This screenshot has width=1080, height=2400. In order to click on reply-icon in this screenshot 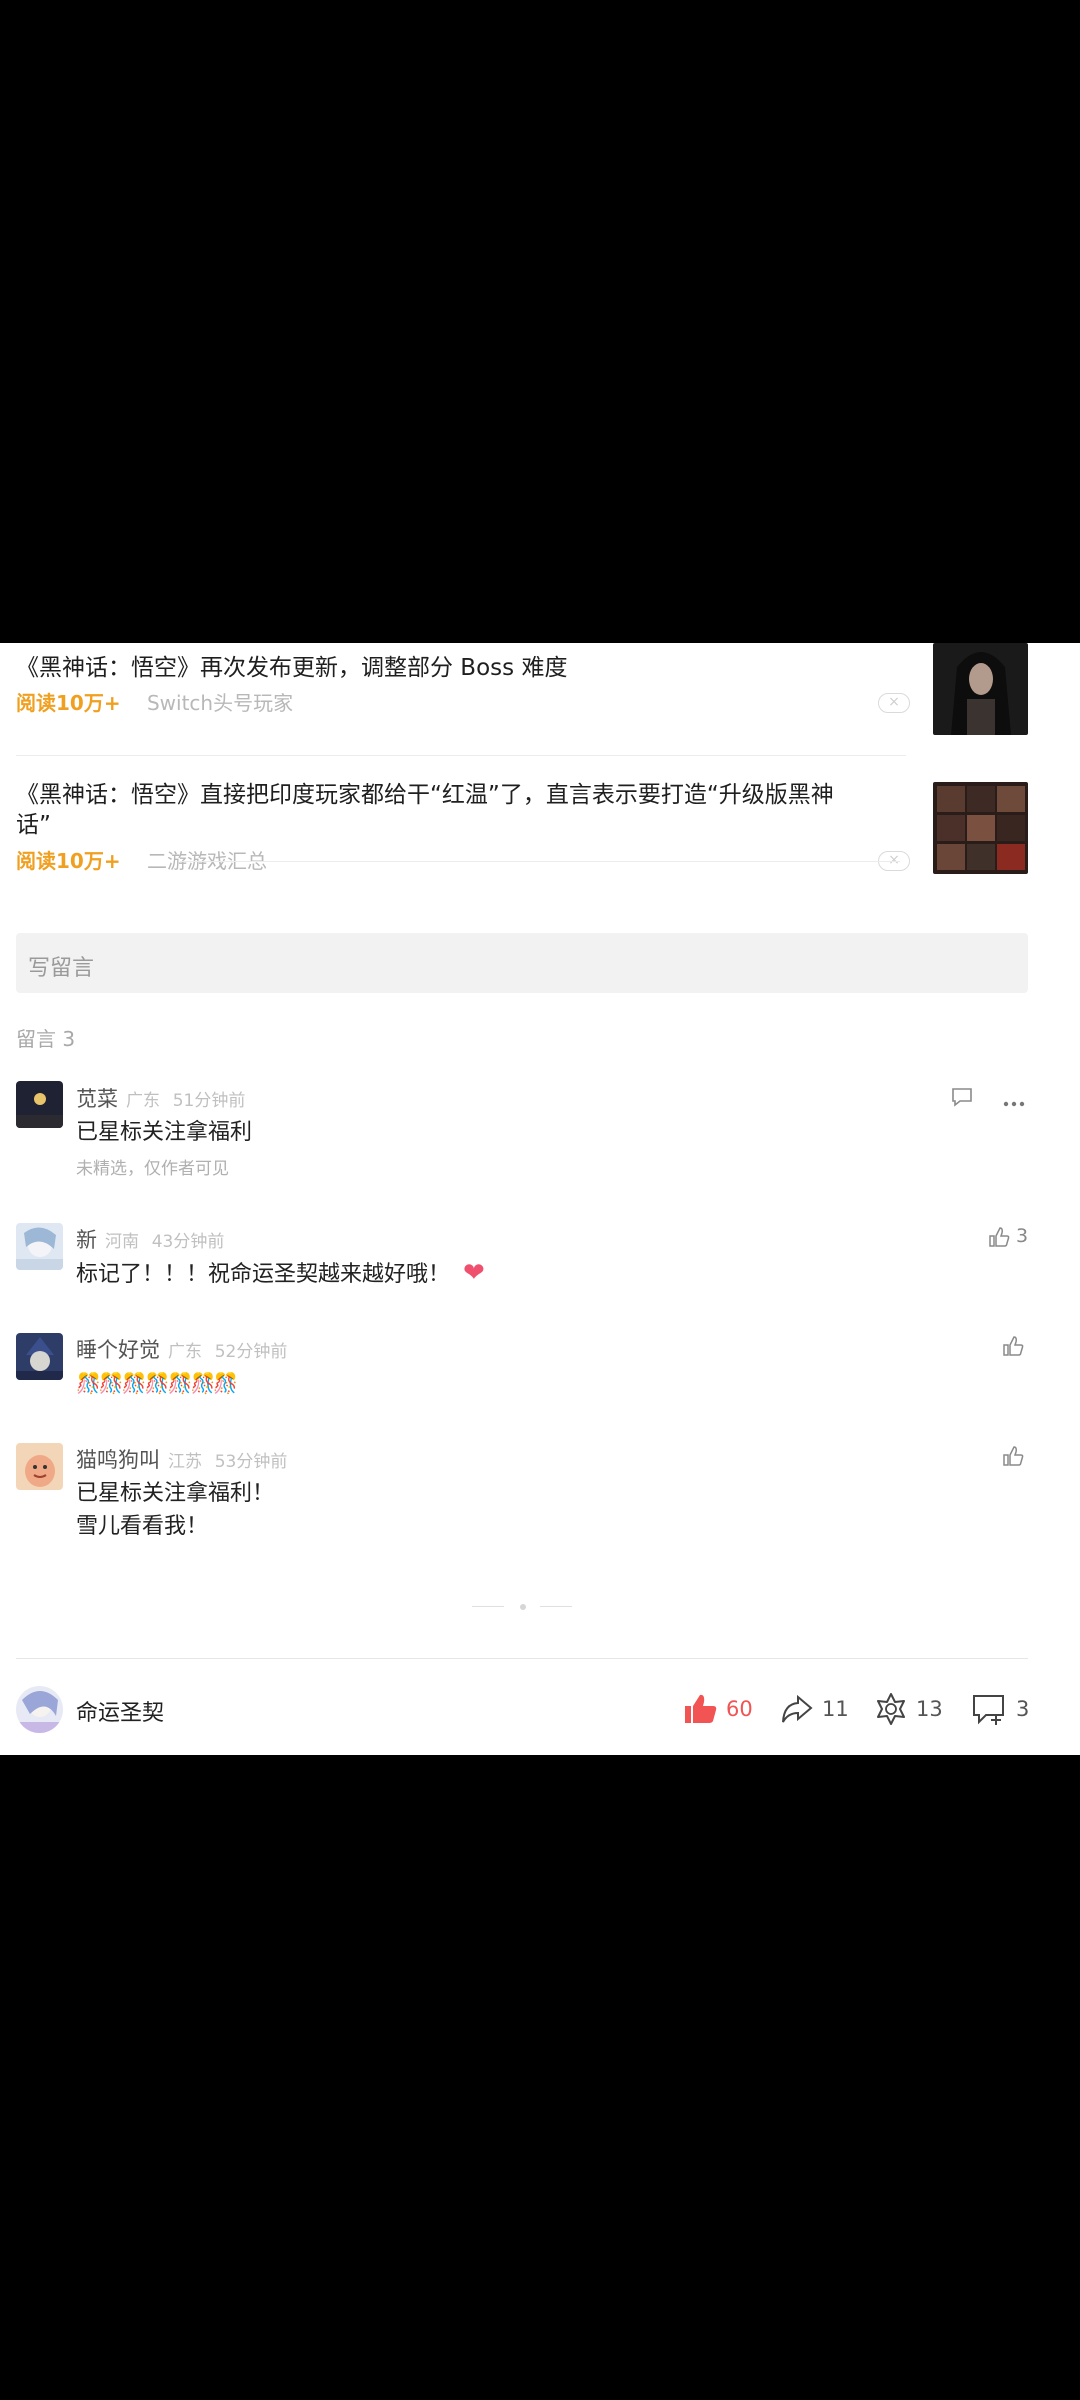, I will do `click(962, 1099)`.